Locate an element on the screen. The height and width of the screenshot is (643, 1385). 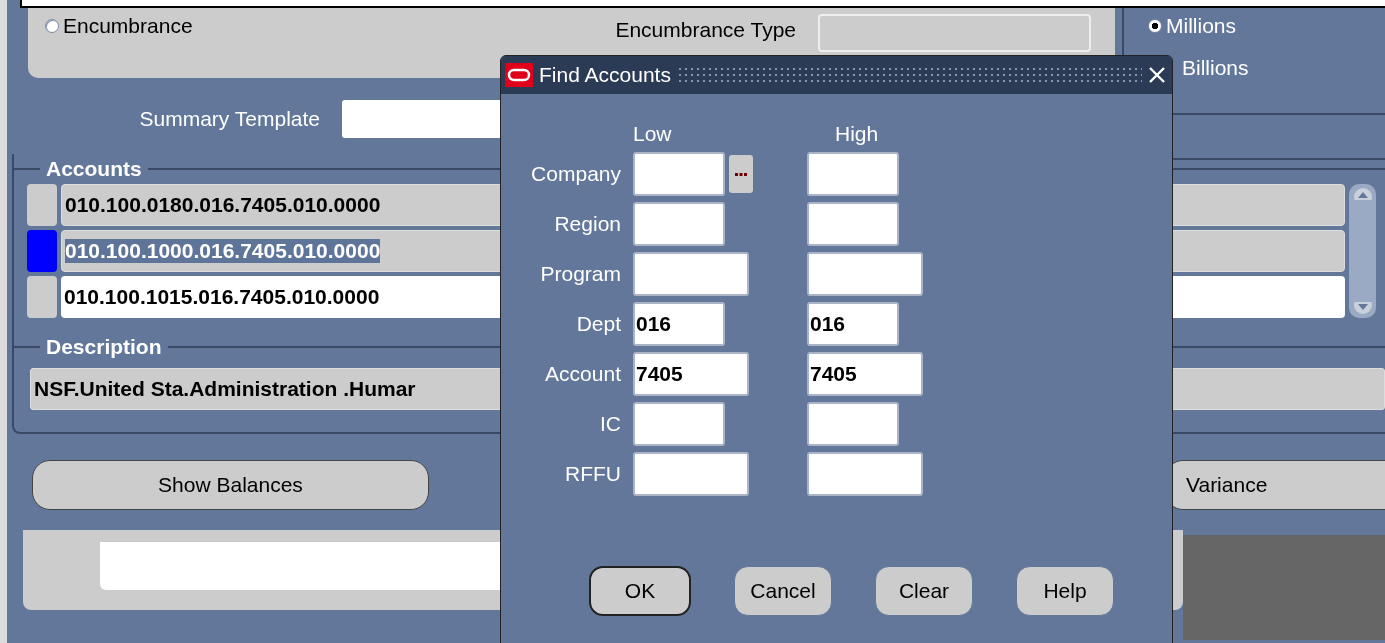
field-label: Dept is located at coordinates (598, 324).